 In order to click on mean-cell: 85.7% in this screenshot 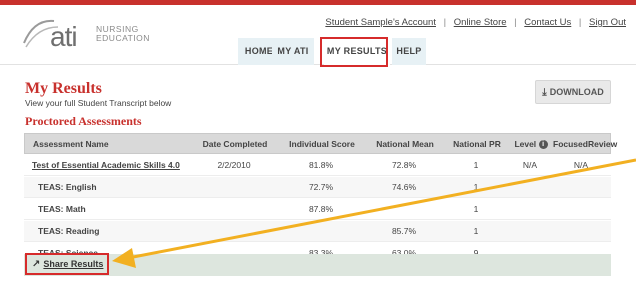, I will do `click(404, 231)`.